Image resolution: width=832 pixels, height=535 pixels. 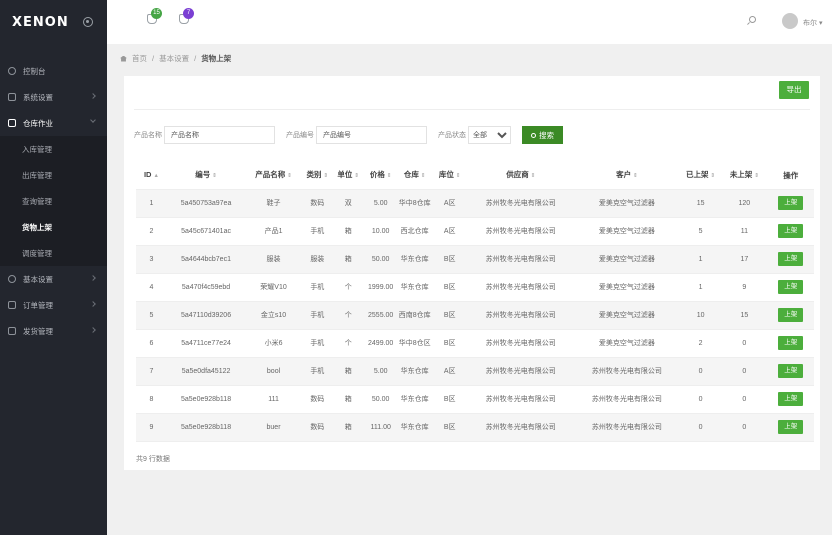 I want to click on status-select: 全部, so click(x=489, y=135).